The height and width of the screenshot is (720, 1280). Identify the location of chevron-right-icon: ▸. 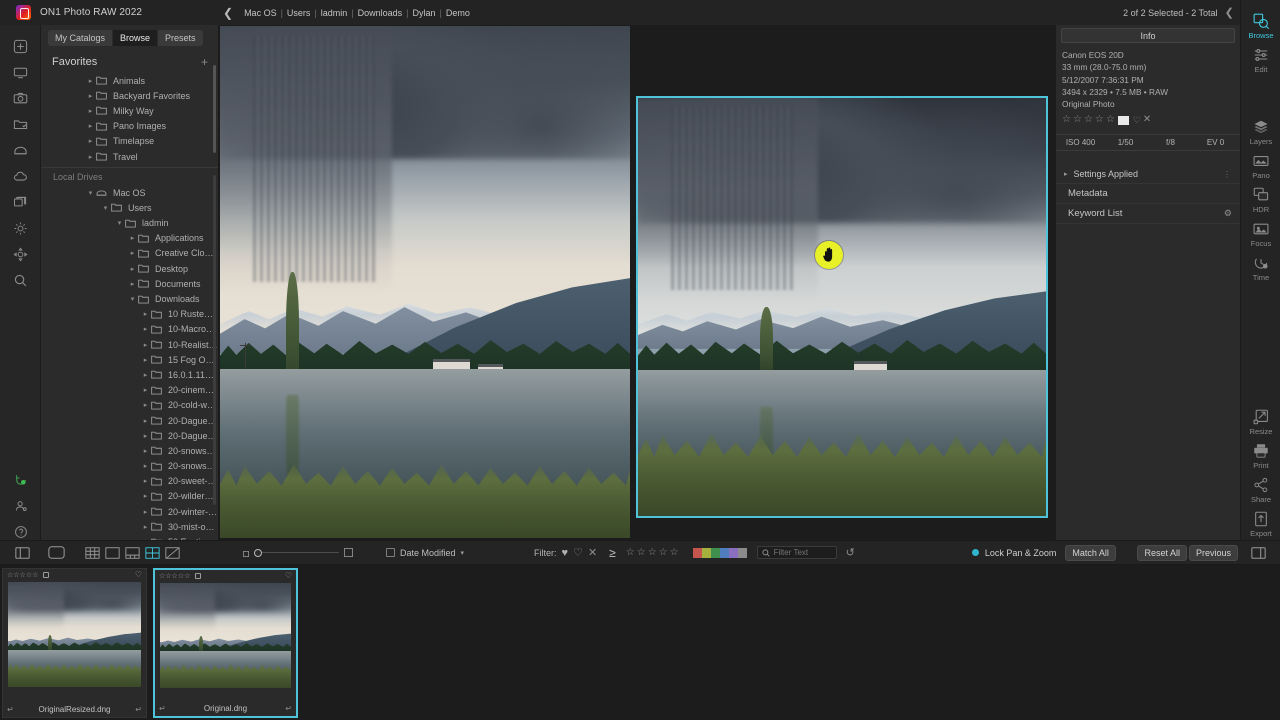
(1066, 174).